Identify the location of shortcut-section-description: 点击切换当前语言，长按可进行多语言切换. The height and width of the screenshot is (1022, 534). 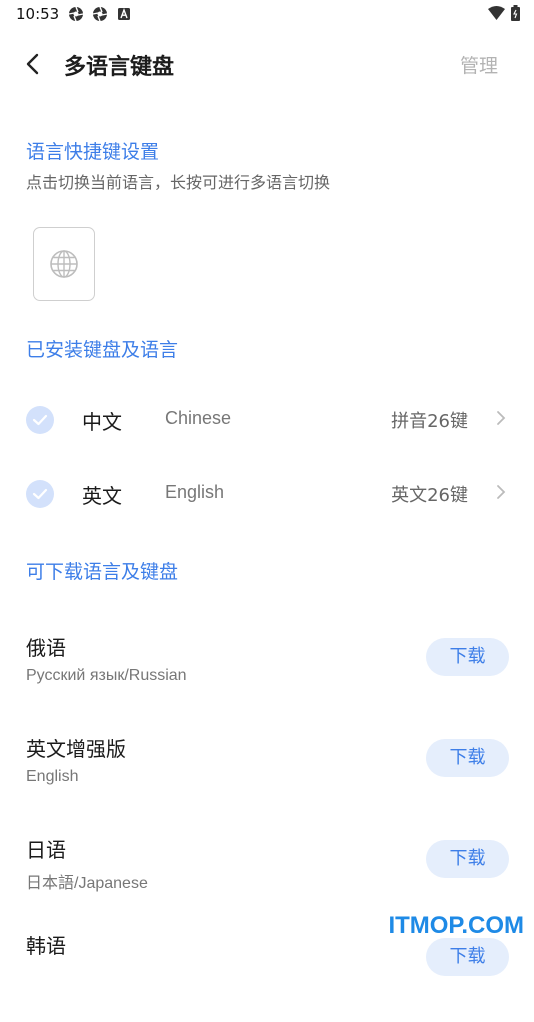
(178, 182).